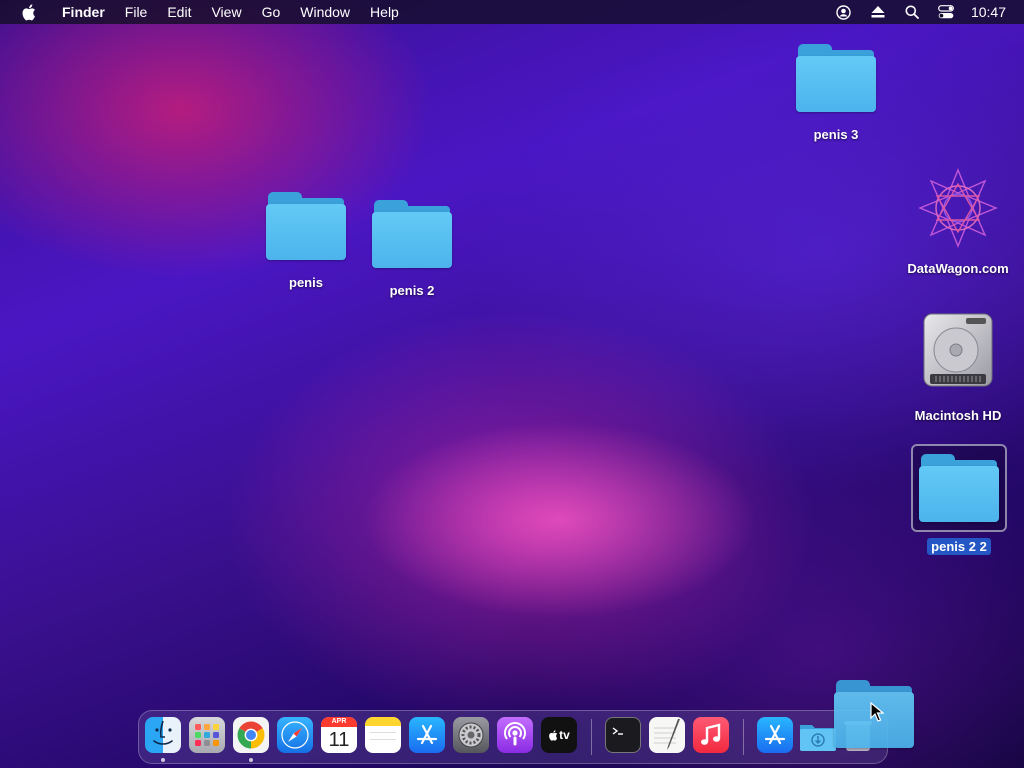 Image resolution: width=1024 pixels, height=768 pixels. Describe the element at coordinates (878, 12) in the screenshot. I see `eject-icon` at that location.